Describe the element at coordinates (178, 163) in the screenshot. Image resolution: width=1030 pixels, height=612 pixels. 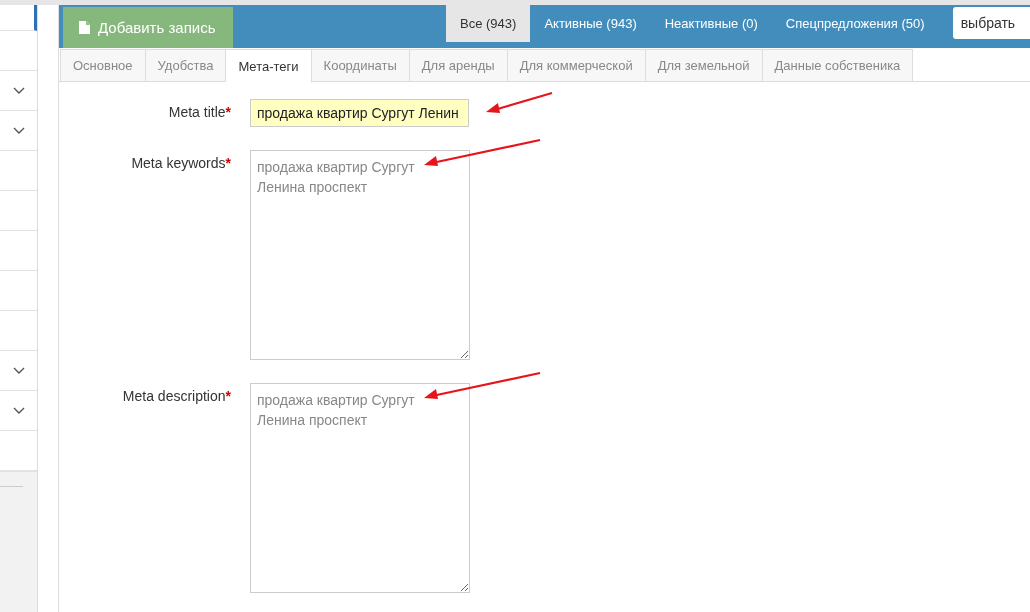
I see `field-label: Meta keywords` at that location.